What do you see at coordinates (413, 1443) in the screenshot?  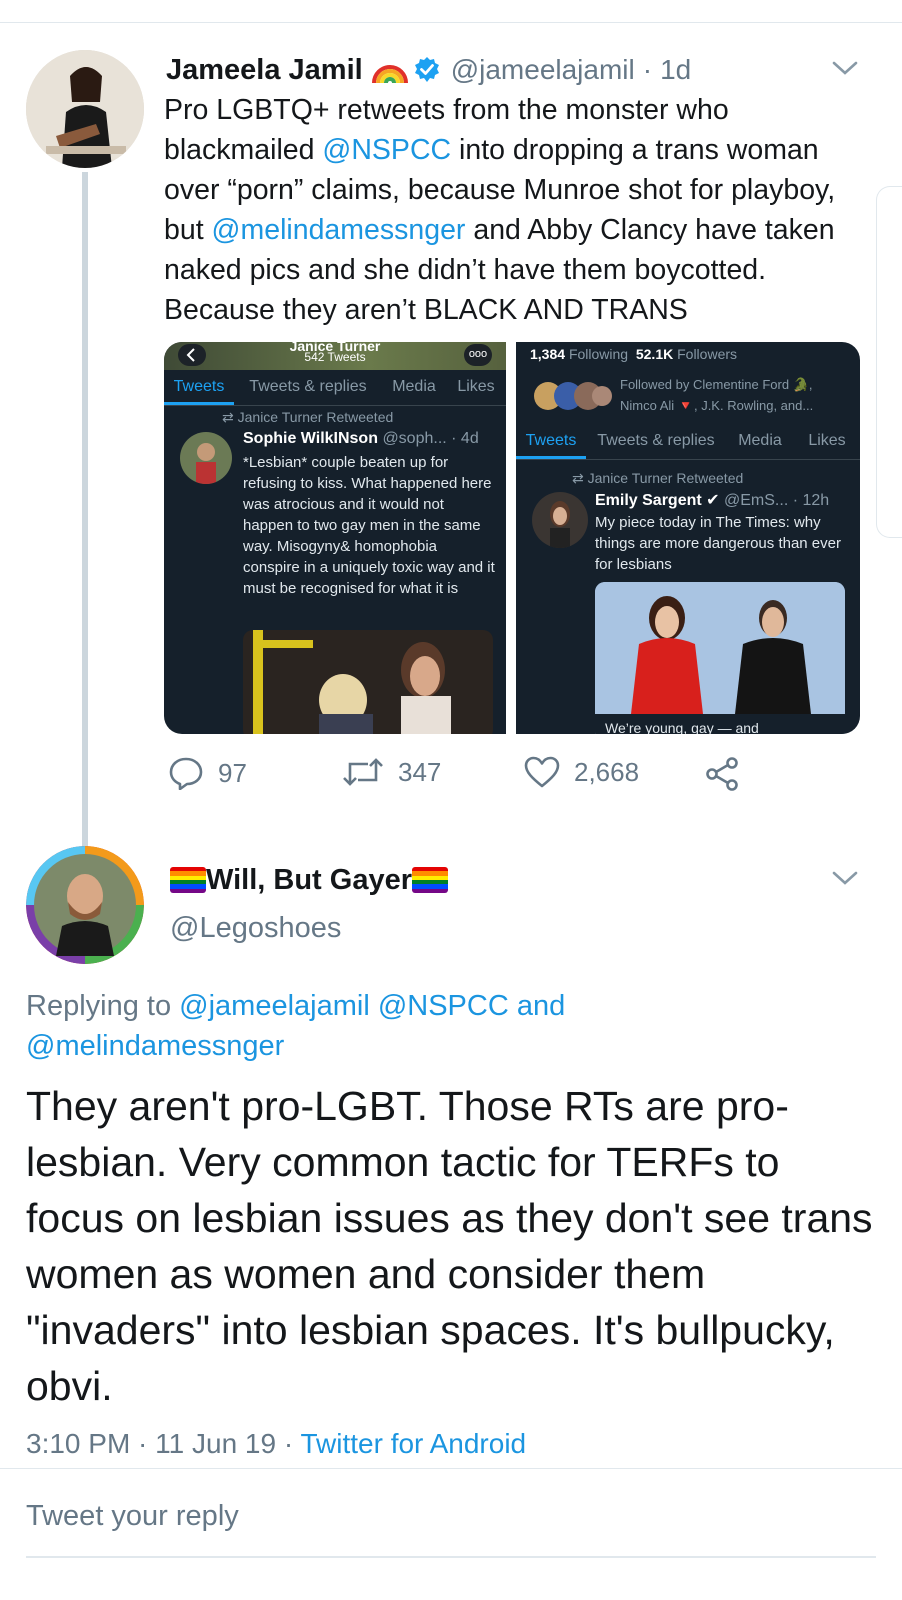 I see `client-link: Twitter for Android` at bounding box center [413, 1443].